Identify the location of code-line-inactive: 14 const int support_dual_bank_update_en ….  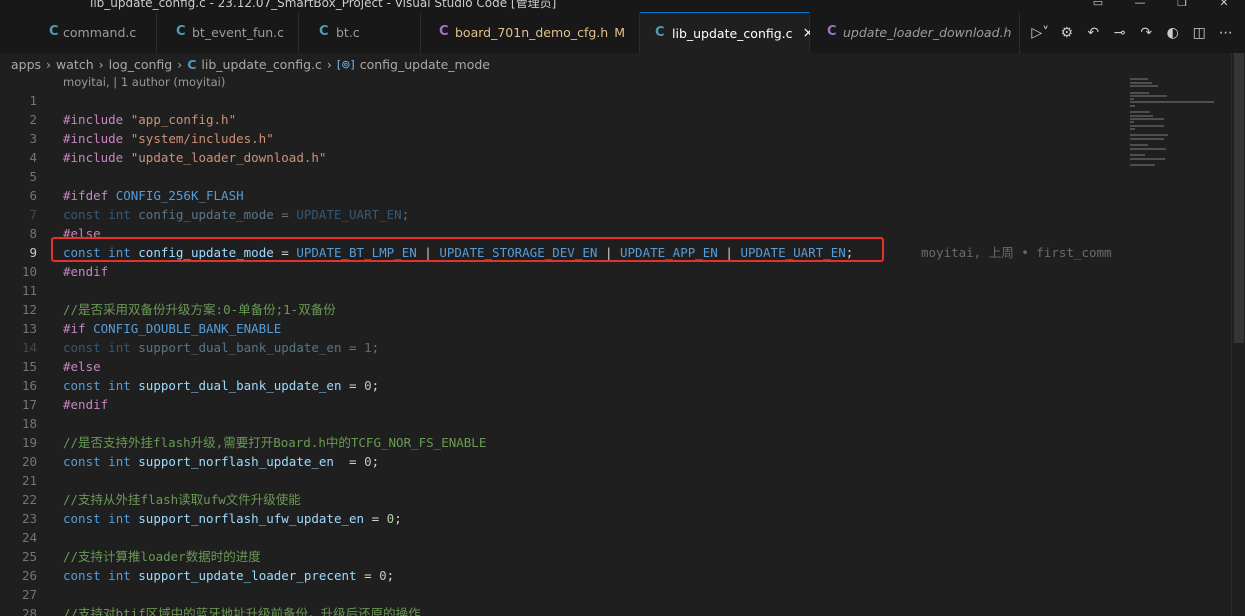
(561, 347).